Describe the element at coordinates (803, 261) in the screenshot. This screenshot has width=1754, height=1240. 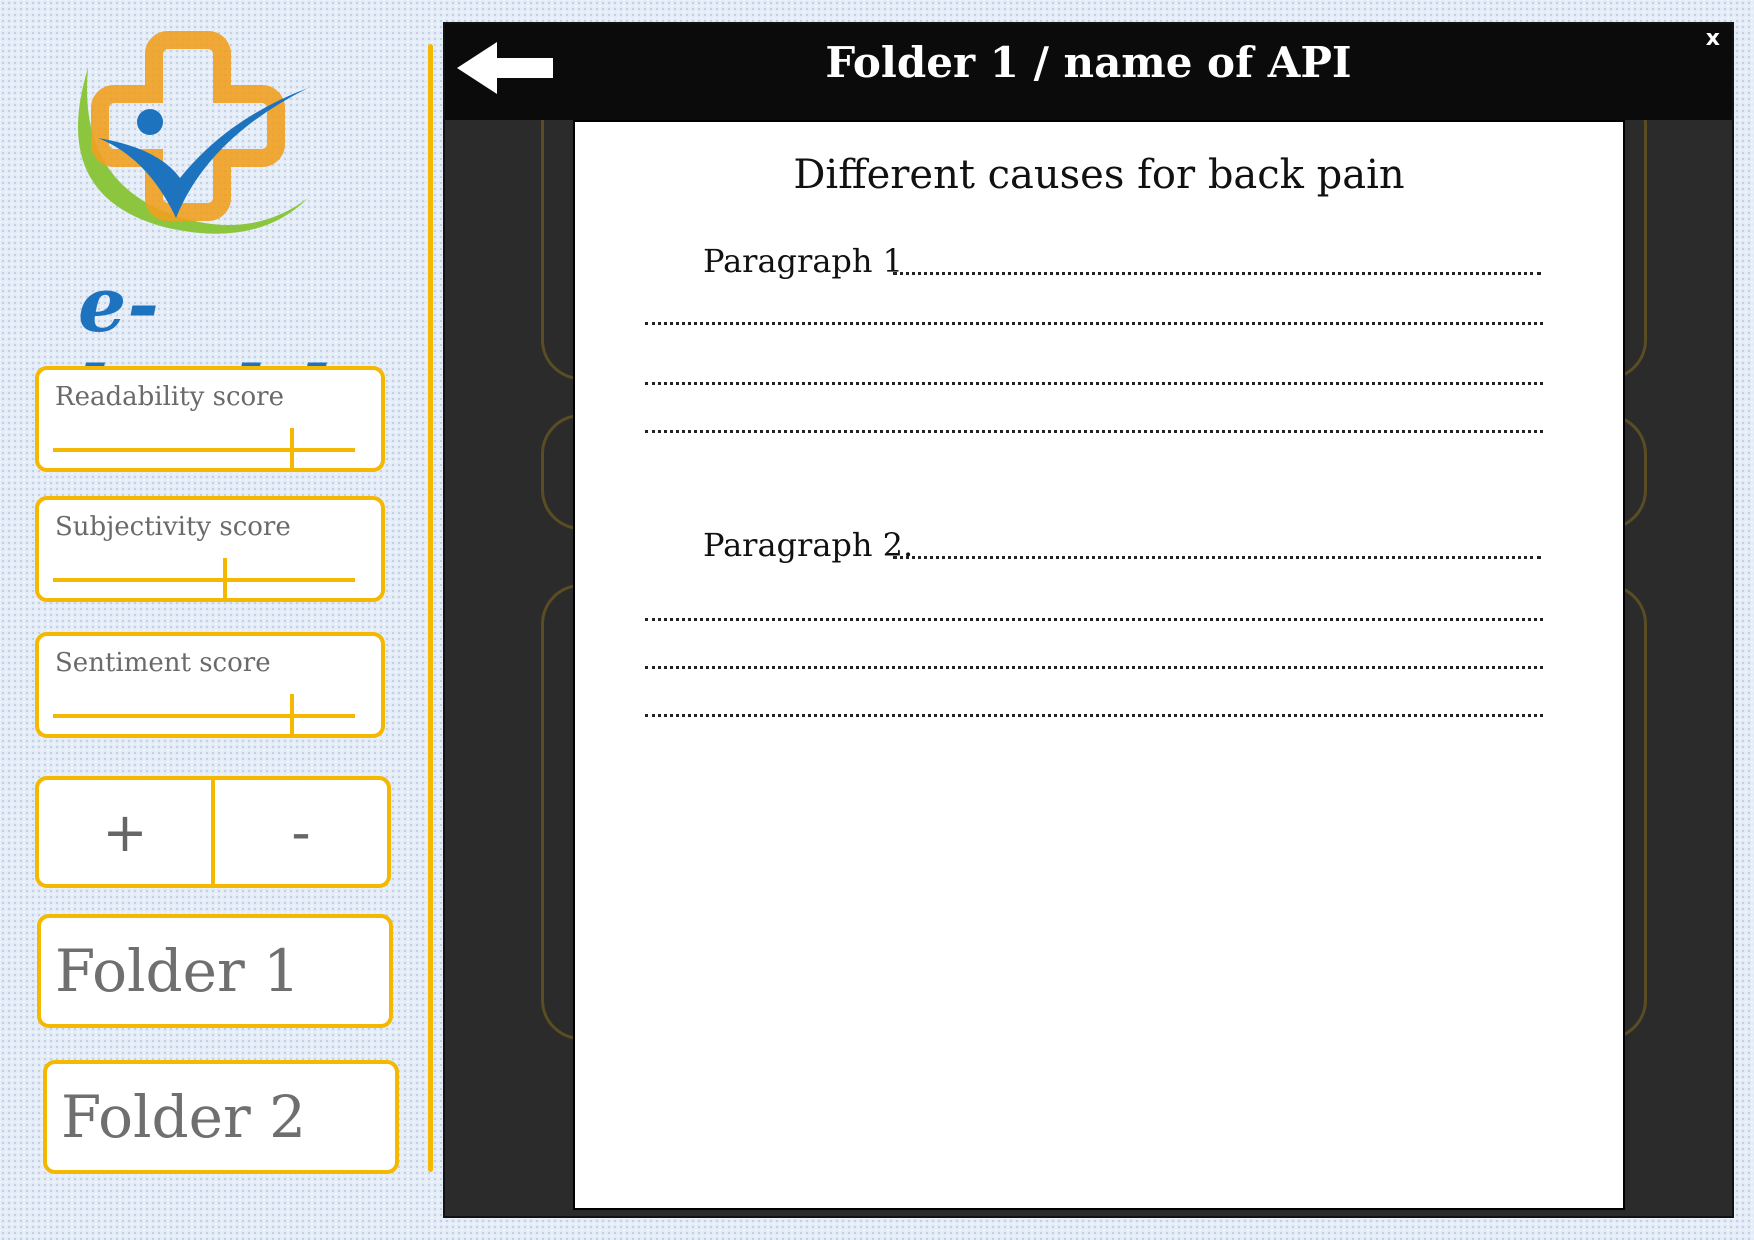
I see `paragraph-1-label: Paragraph 1` at that location.